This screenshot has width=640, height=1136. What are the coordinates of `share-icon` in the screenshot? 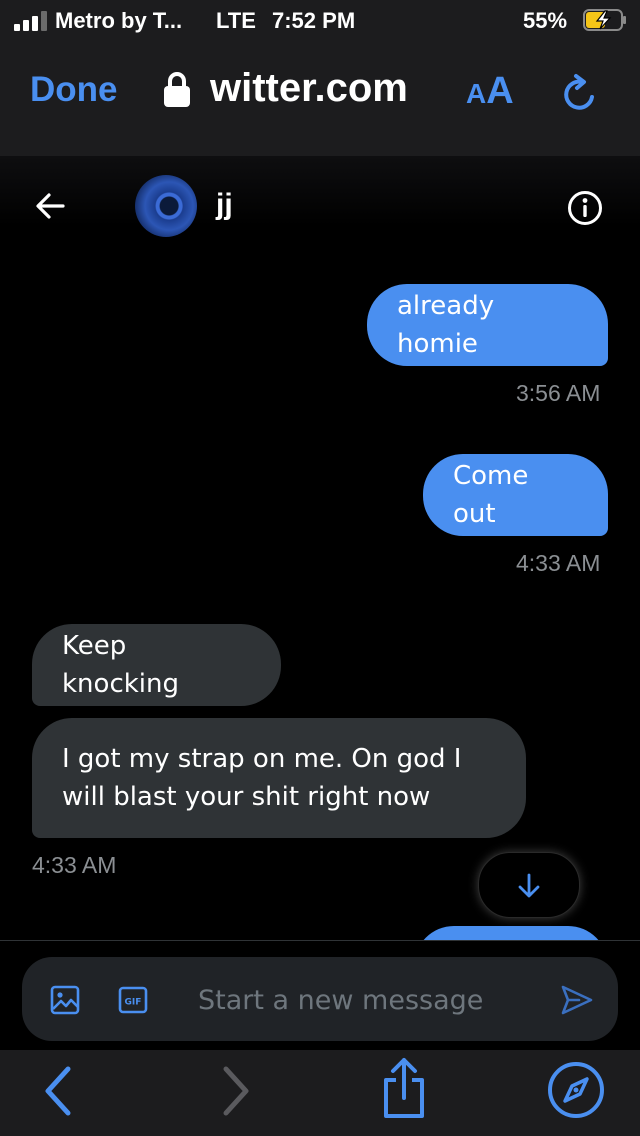 It's located at (404, 1088).